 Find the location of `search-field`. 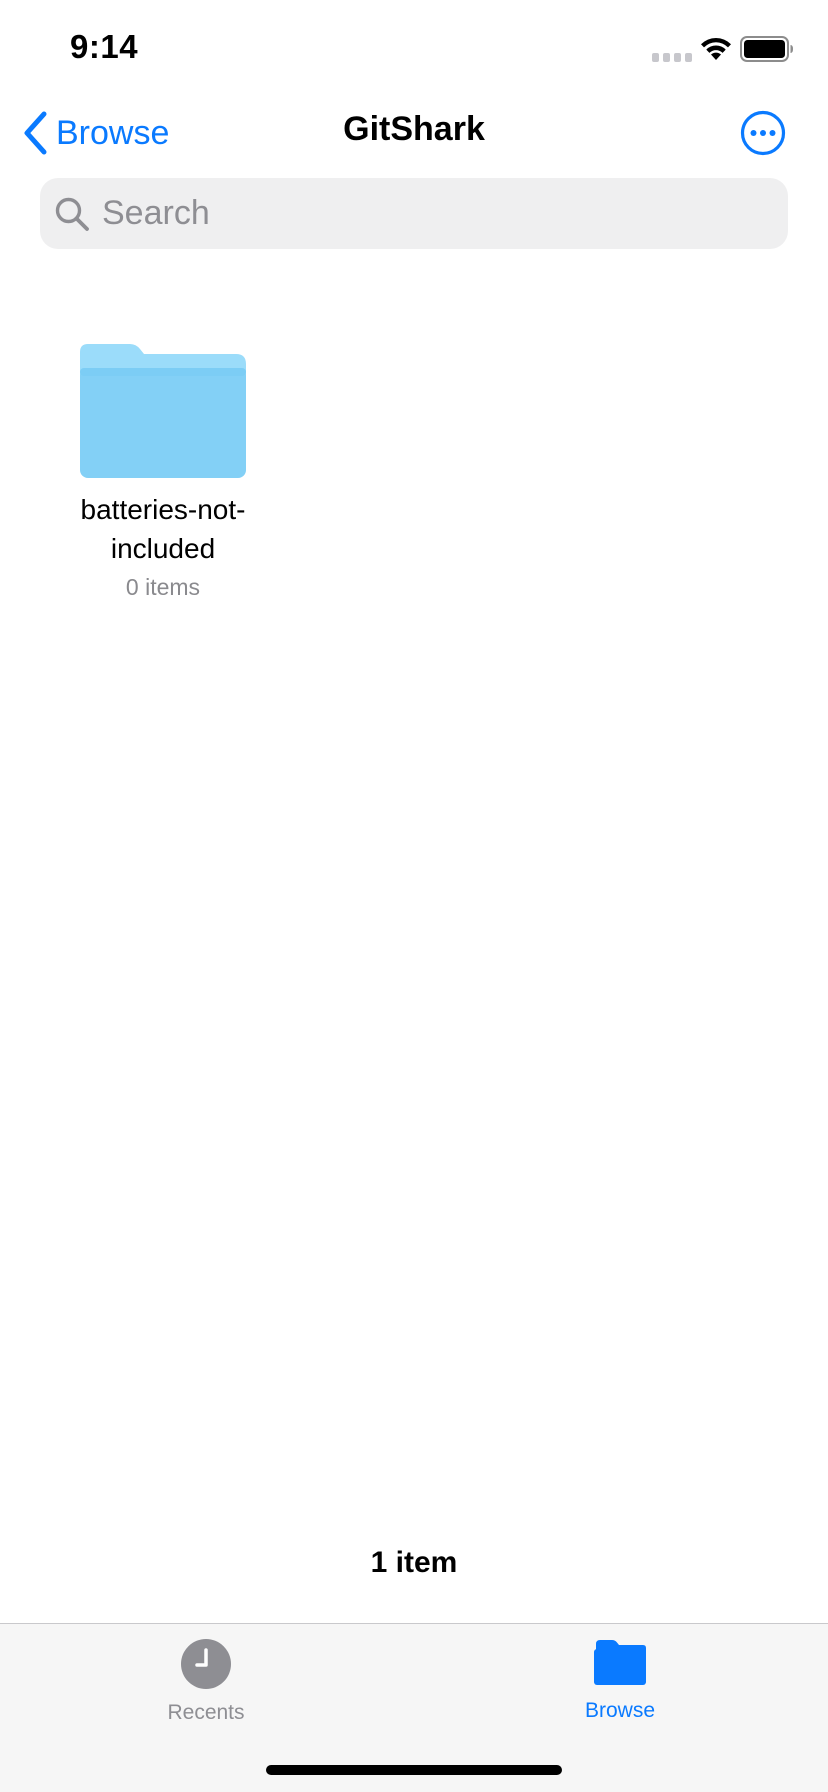

search-field is located at coordinates (414, 213).